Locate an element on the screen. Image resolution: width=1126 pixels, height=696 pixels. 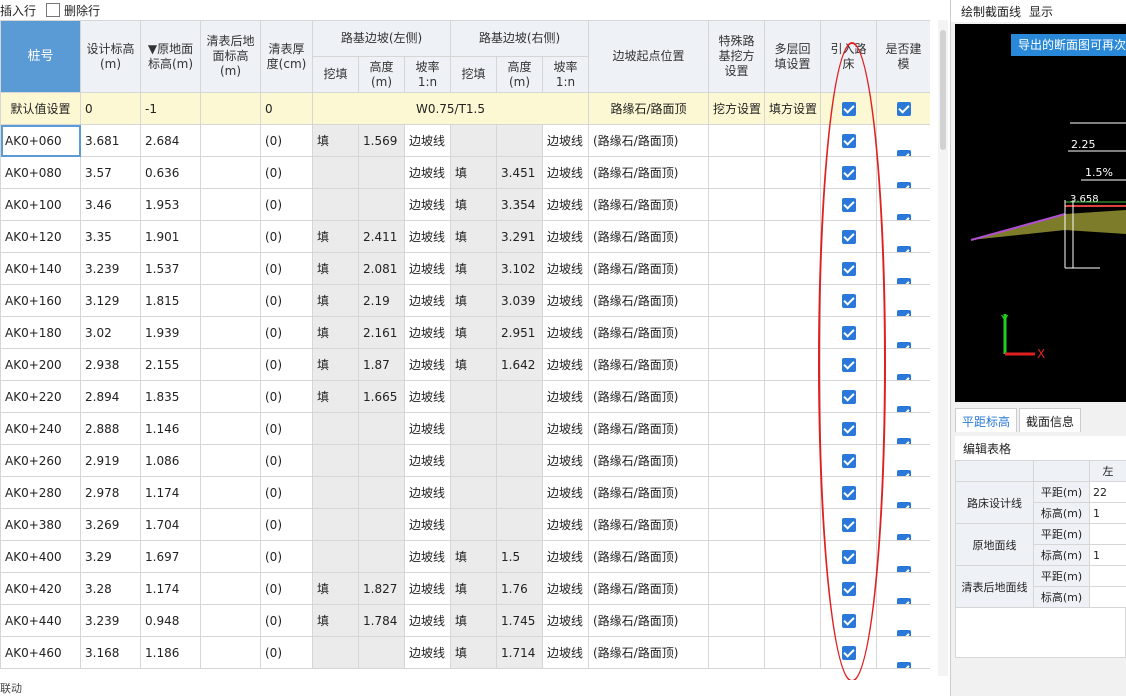
display-dropdown: 显示 is located at coordinates (1041, 11).